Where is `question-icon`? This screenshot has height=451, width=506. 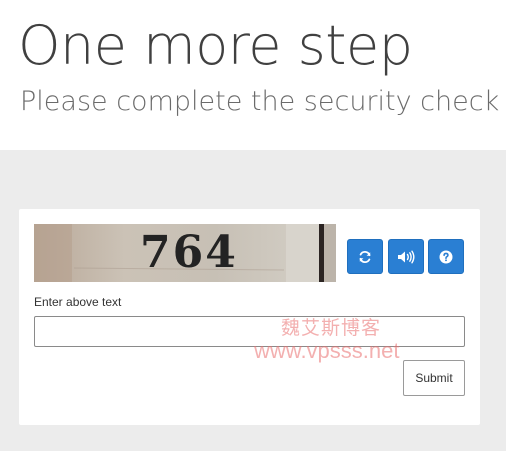
question-icon is located at coordinates (446, 256).